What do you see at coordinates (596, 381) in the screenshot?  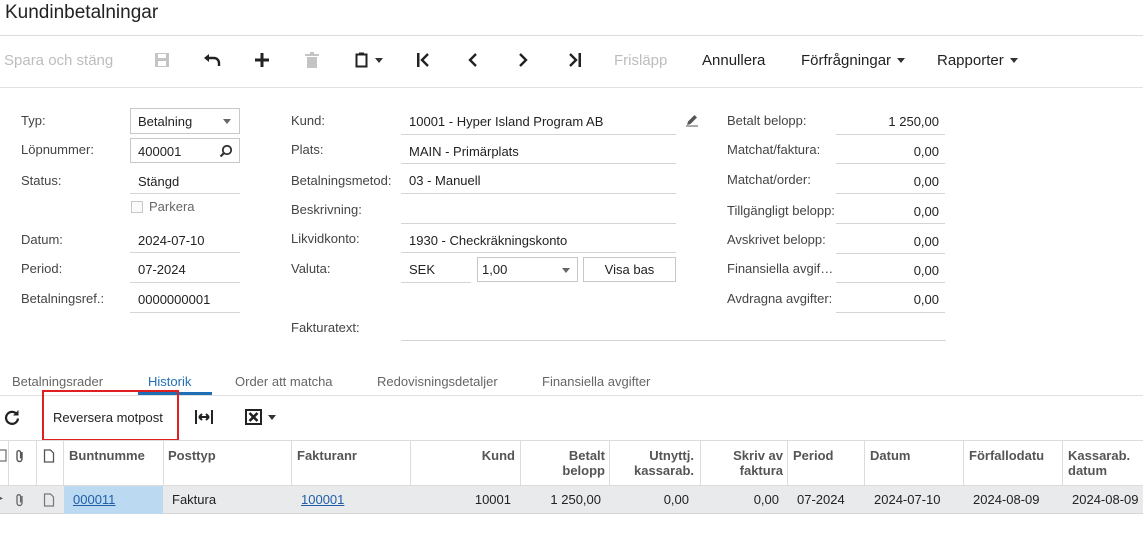 I see `tab-finance-charges: Finansiella avgifter` at bounding box center [596, 381].